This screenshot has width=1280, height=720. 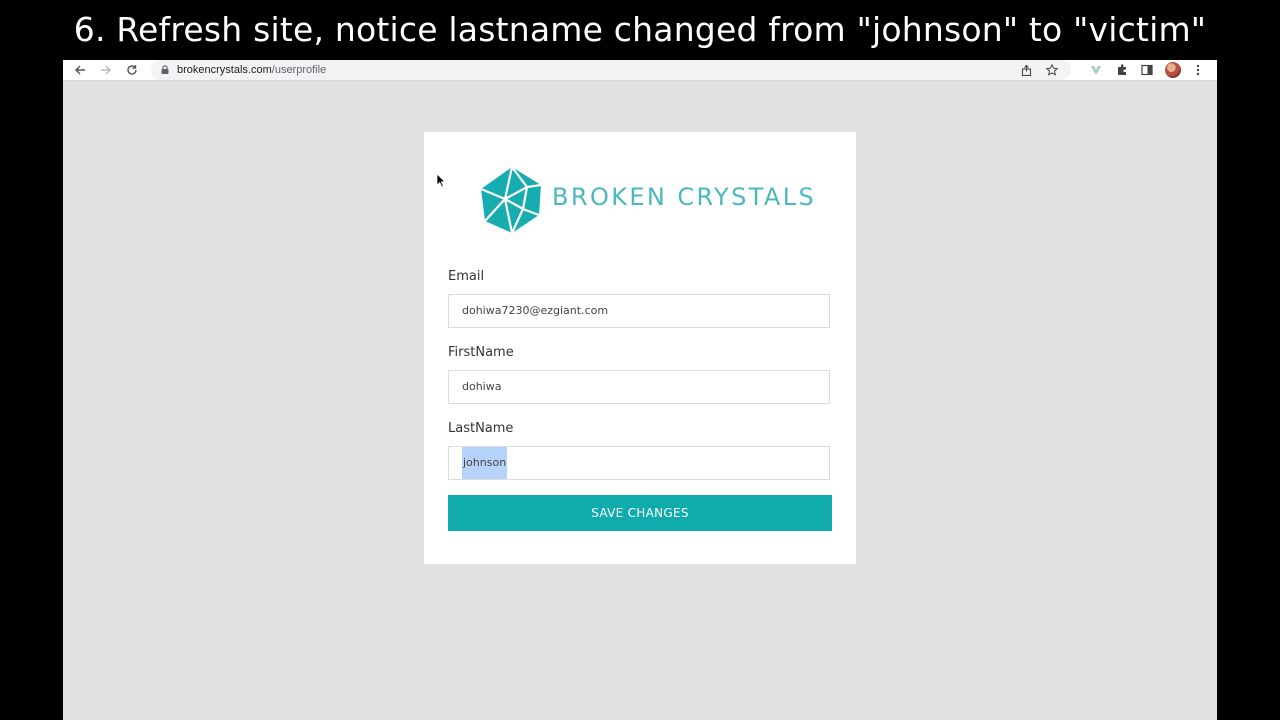 What do you see at coordinates (481, 428) in the screenshot?
I see `lastname-label: LastName` at bounding box center [481, 428].